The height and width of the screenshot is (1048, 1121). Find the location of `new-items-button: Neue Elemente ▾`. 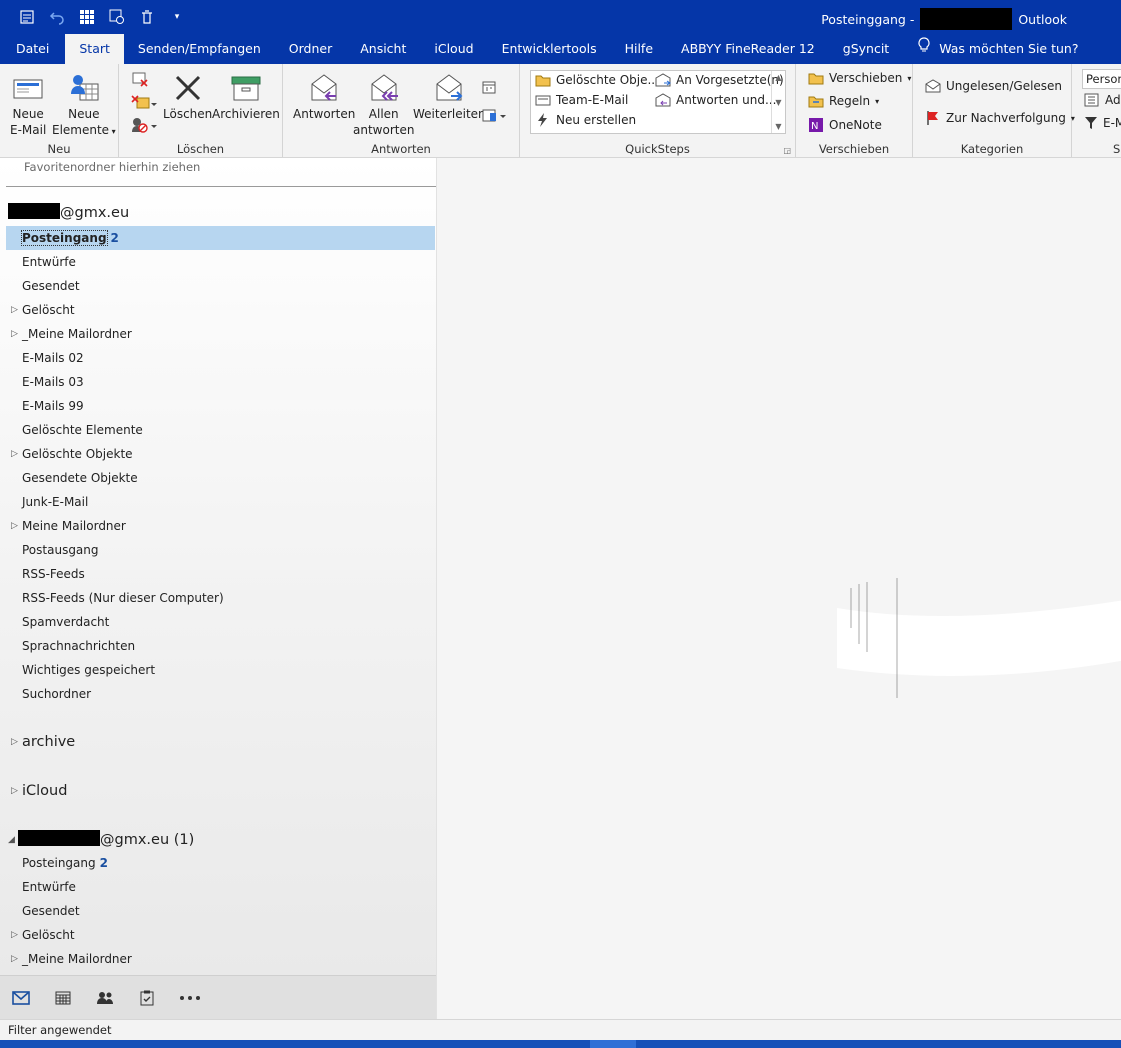

new-items-button: Neue Elemente ▾ is located at coordinates (84, 105).